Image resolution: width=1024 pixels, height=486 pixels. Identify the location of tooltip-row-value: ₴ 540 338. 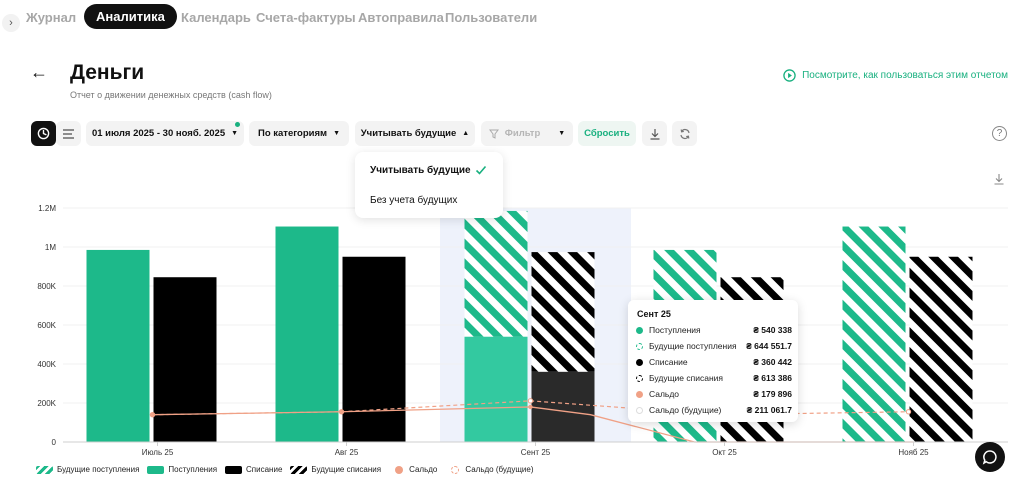
(772, 330).